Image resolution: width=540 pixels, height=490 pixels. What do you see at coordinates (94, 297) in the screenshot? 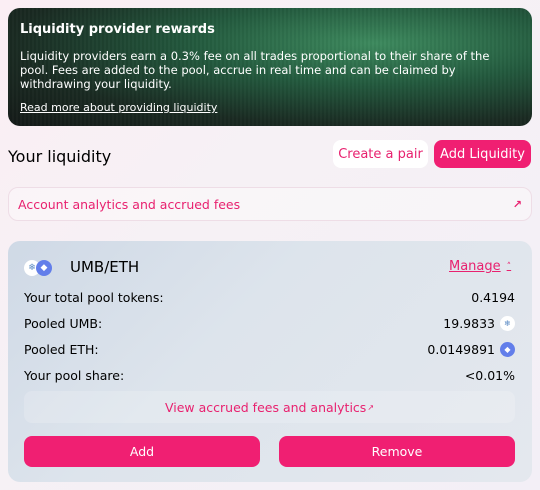
I see `row-label: Your total pool tokens:` at bounding box center [94, 297].